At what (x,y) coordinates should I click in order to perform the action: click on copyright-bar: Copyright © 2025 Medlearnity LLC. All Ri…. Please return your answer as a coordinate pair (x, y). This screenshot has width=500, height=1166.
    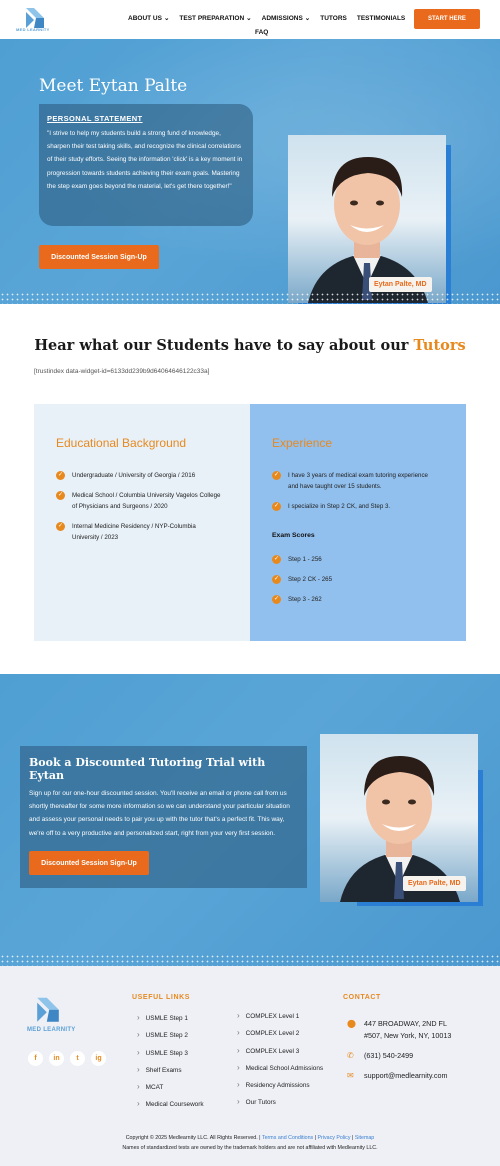
    Looking at the image, I should click on (250, 1143).